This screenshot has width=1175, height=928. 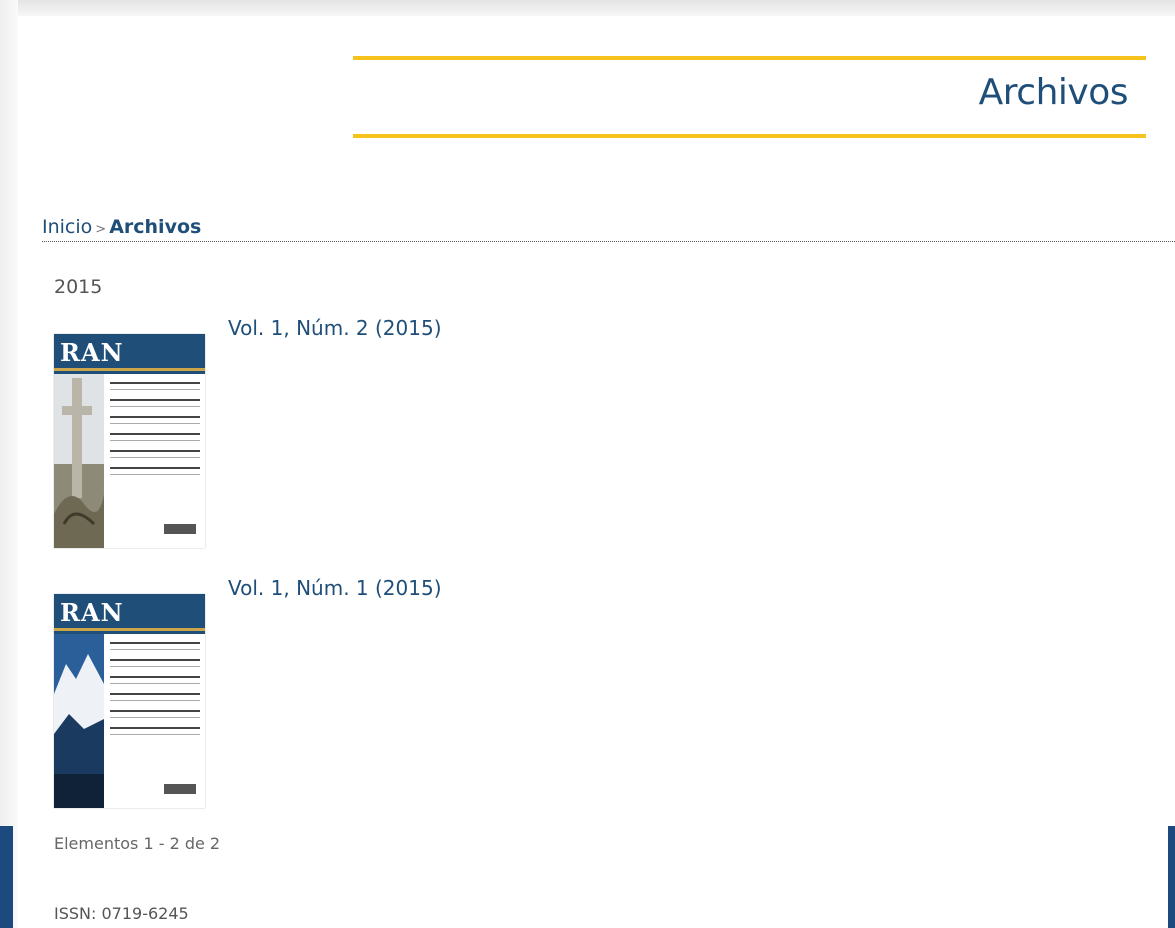 What do you see at coordinates (67, 227) in the screenshot?
I see `breadcrumb-home-link: Inicio` at bounding box center [67, 227].